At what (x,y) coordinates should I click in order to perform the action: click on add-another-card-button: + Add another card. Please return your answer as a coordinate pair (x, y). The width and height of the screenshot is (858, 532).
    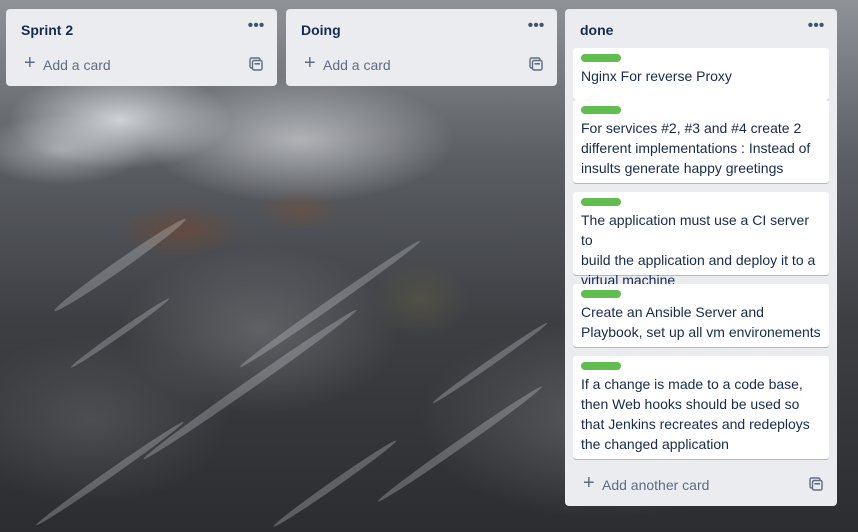
    Looking at the image, I should click on (701, 485).